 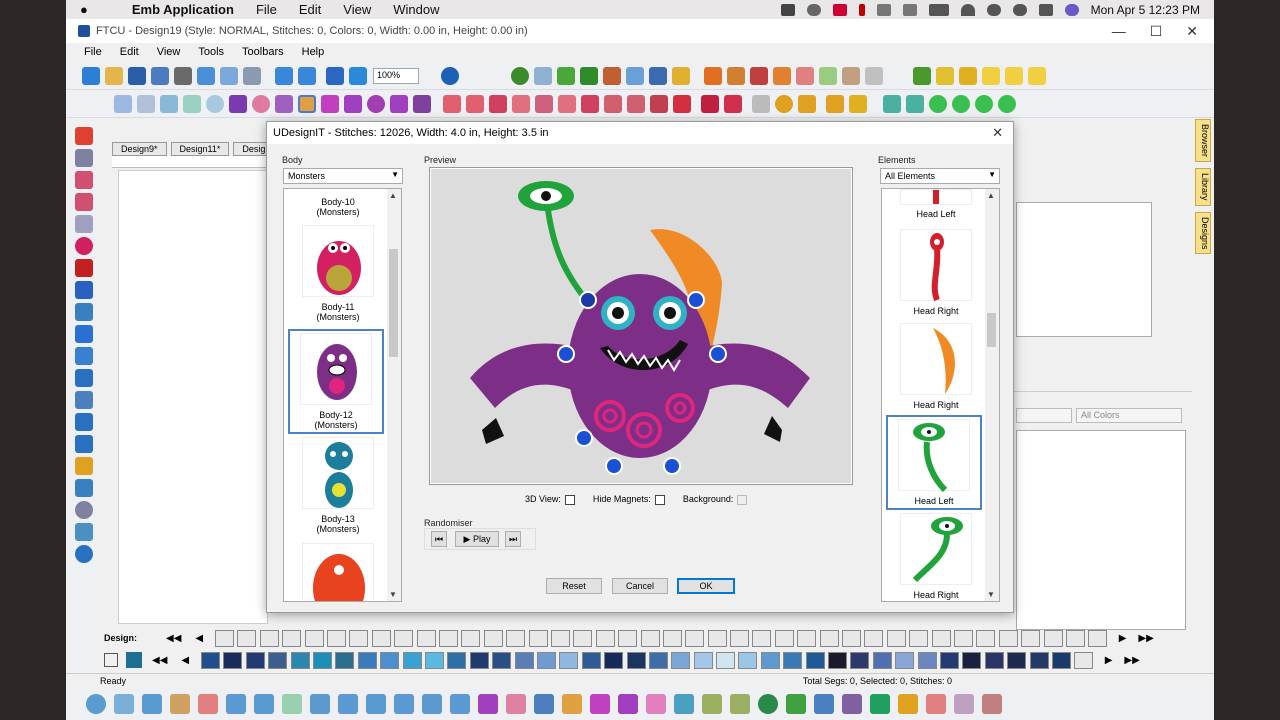 I want to click on list-item: Body-10 (Monsters), so click(x=338, y=207).